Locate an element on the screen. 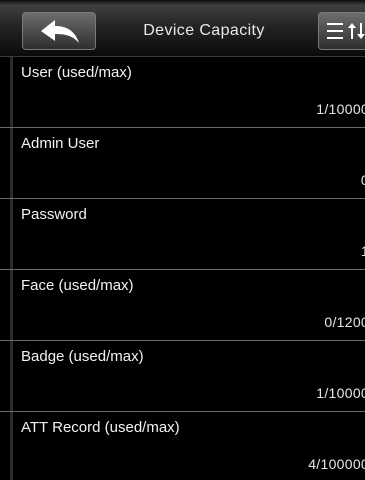 The image size is (365, 480). row-value: 1 is located at coordinates (363, 251).